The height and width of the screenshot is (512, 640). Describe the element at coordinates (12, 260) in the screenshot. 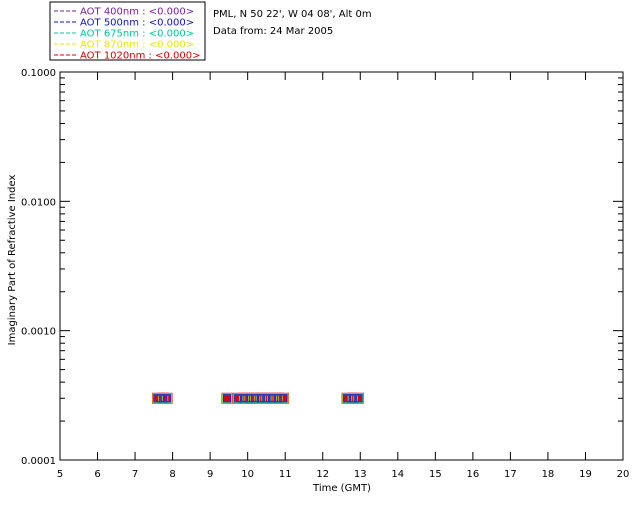

I see `y-axis-label: Imaginary Part of Refractive Index` at that location.